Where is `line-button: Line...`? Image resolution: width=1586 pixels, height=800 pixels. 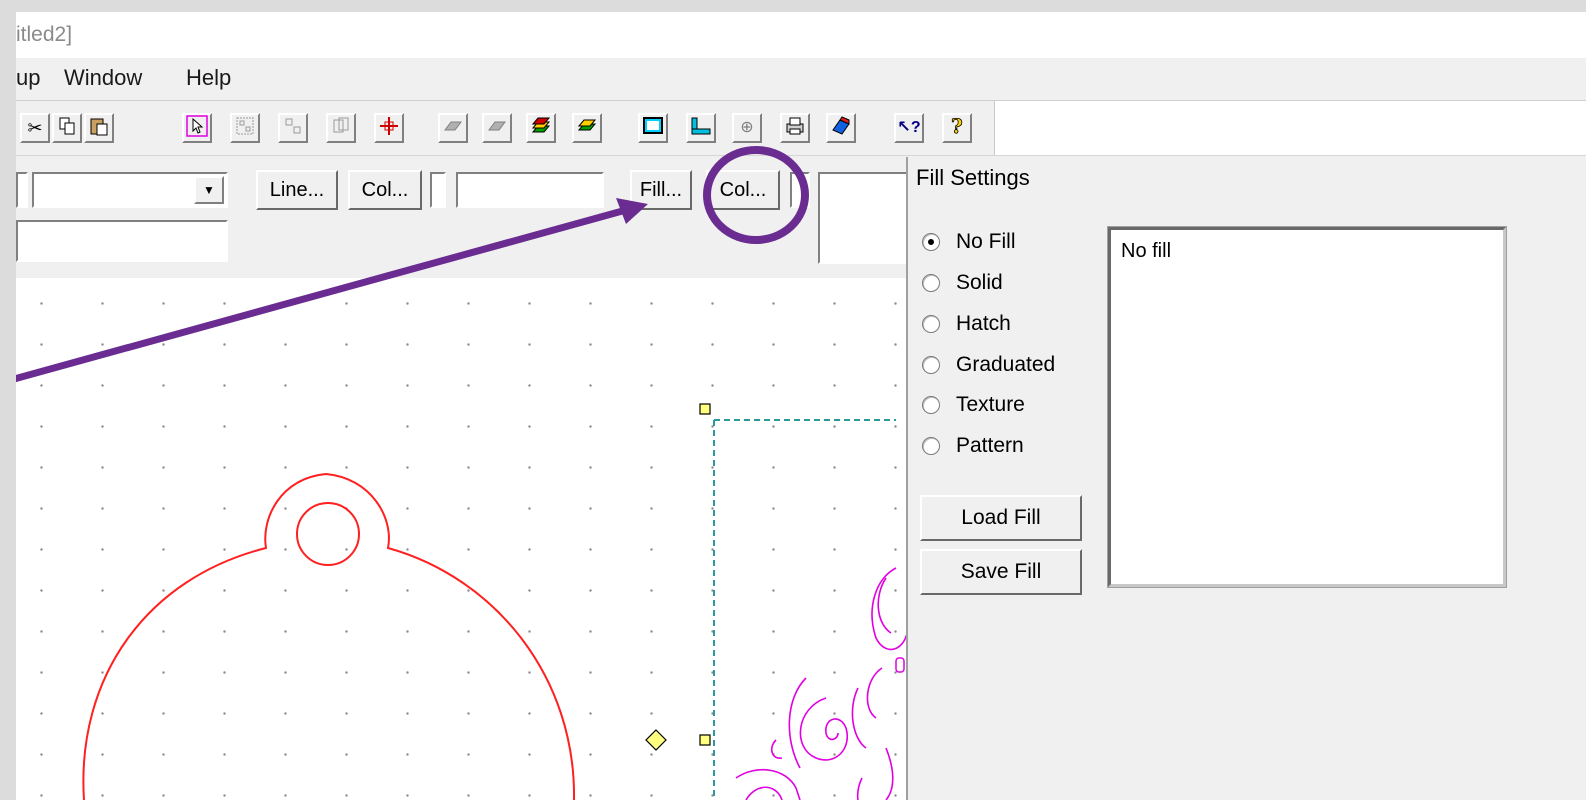 line-button: Line... is located at coordinates (297, 190).